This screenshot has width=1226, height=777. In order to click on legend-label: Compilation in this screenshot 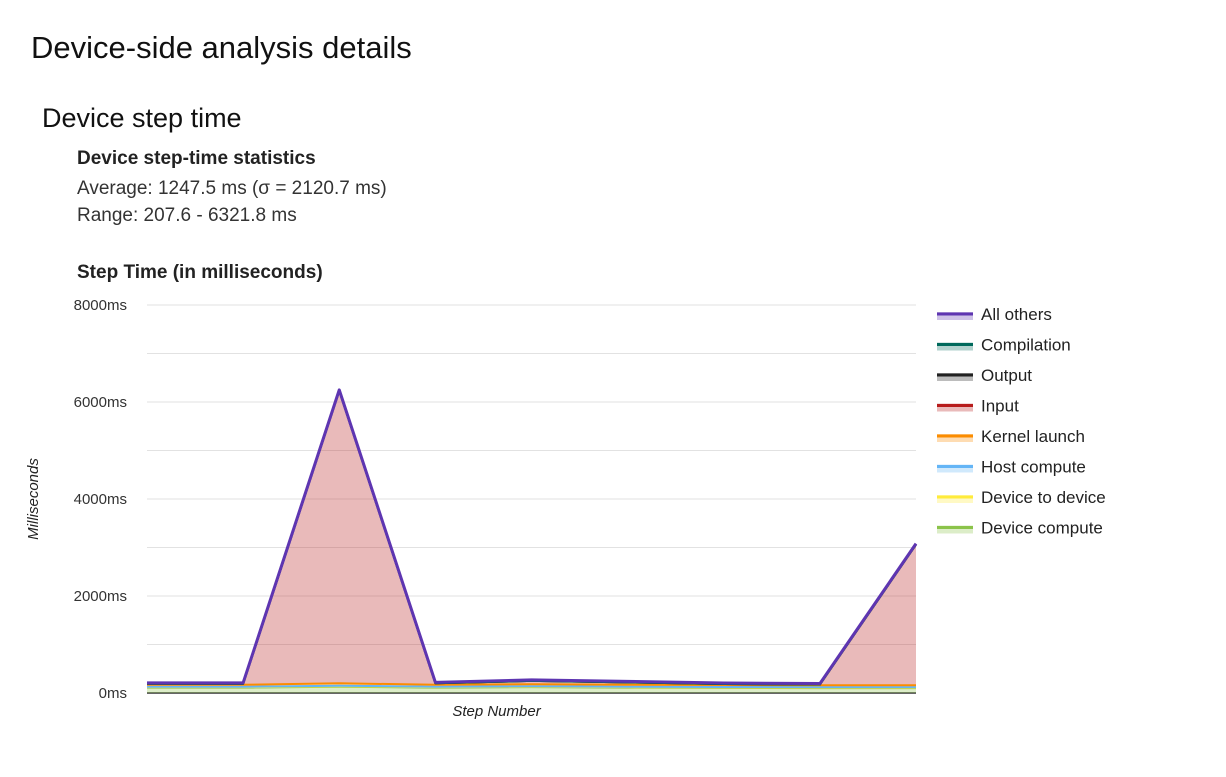, I will do `click(1026, 345)`.